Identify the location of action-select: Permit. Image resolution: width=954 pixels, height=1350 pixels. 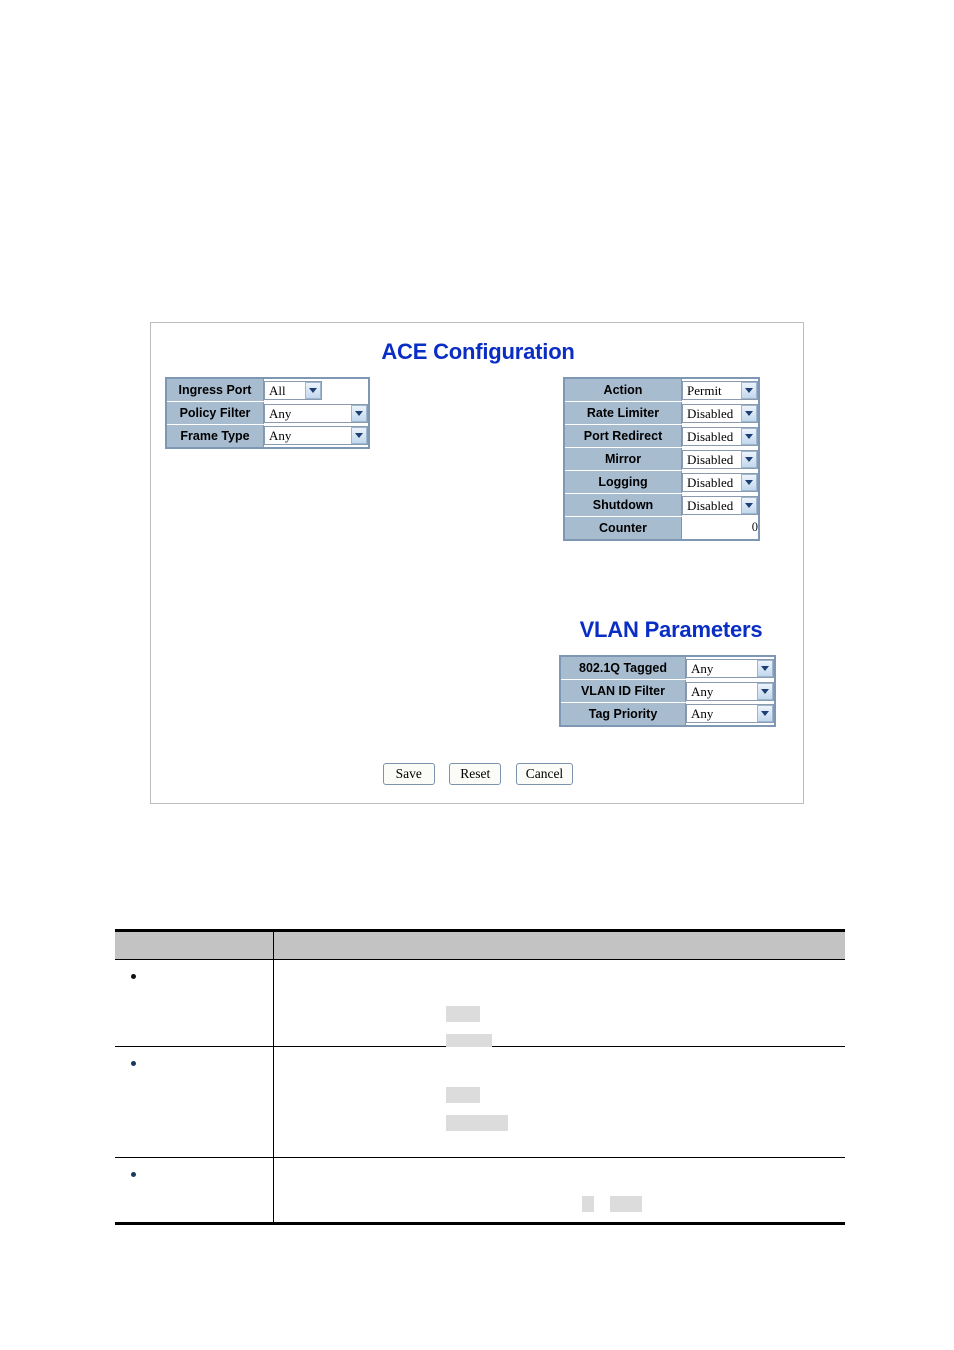
(720, 390).